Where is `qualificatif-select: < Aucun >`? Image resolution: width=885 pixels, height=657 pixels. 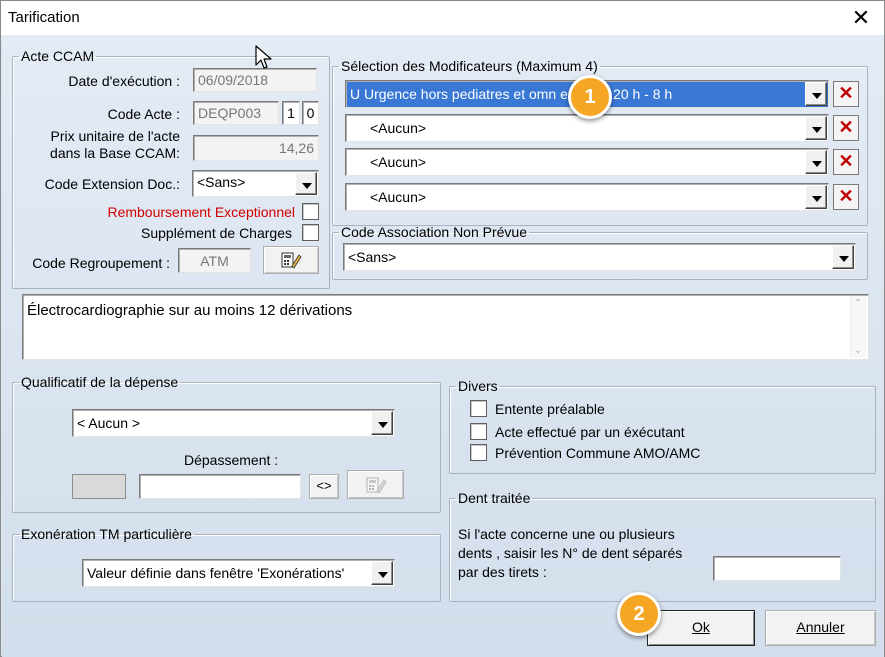 qualificatif-select: < Aucun > is located at coordinates (233, 423).